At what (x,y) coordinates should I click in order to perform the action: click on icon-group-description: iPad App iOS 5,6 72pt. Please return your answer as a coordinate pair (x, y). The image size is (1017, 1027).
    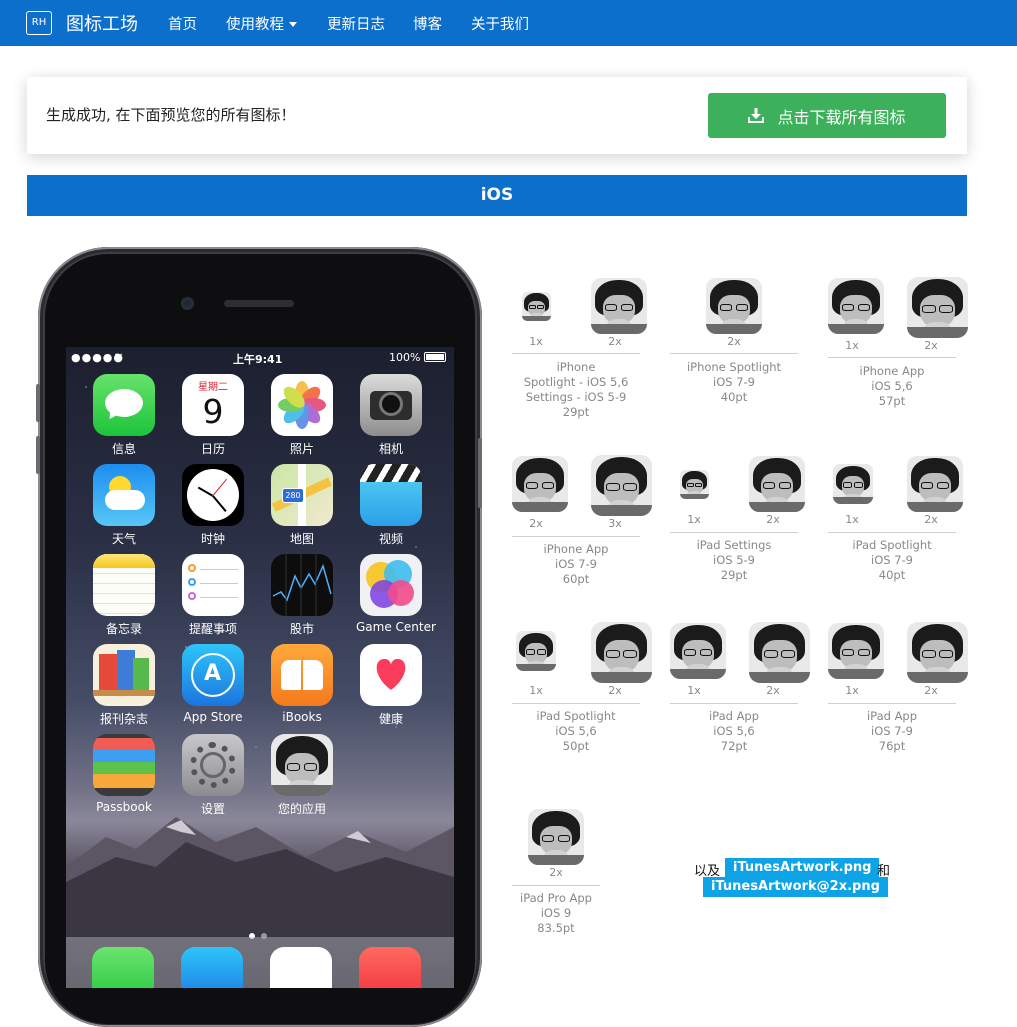
    Looking at the image, I should click on (734, 731).